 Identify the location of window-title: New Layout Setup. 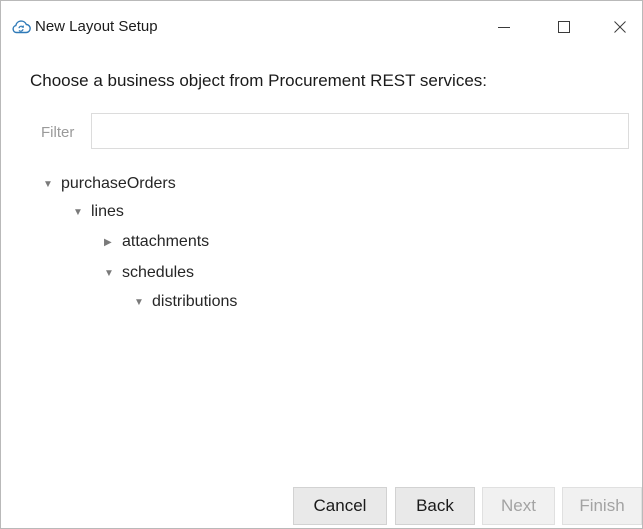
(96, 26).